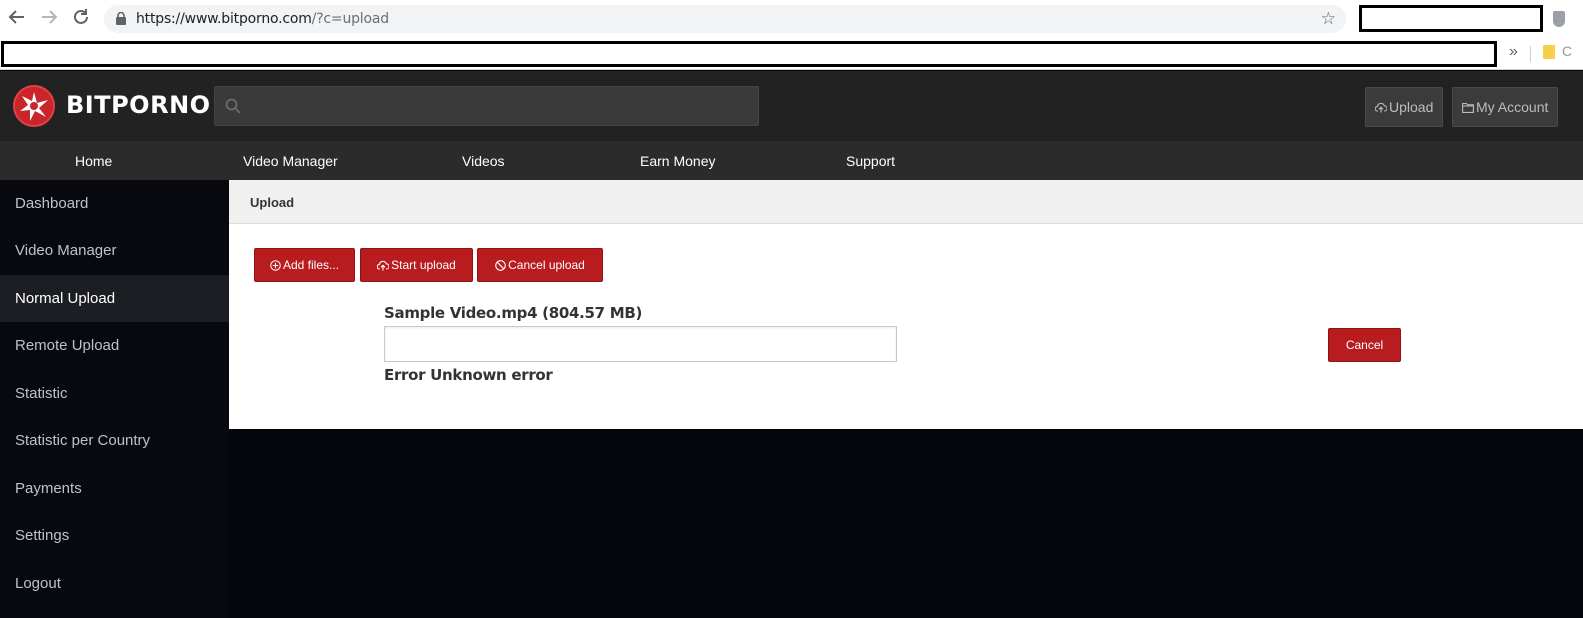 This screenshot has height=618, width=1583. I want to click on search-box, so click(486, 106).